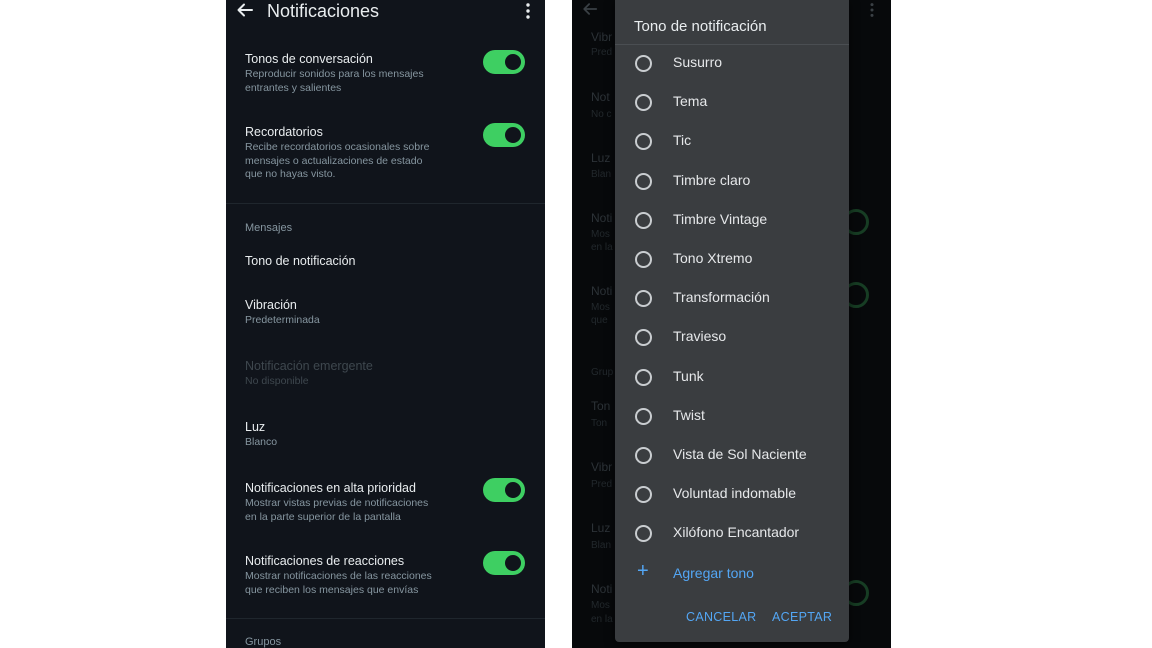  Describe the element at coordinates (390, 312) in the screenshot. I see `vibration-setting: Vibración Predeterminada` at that location.